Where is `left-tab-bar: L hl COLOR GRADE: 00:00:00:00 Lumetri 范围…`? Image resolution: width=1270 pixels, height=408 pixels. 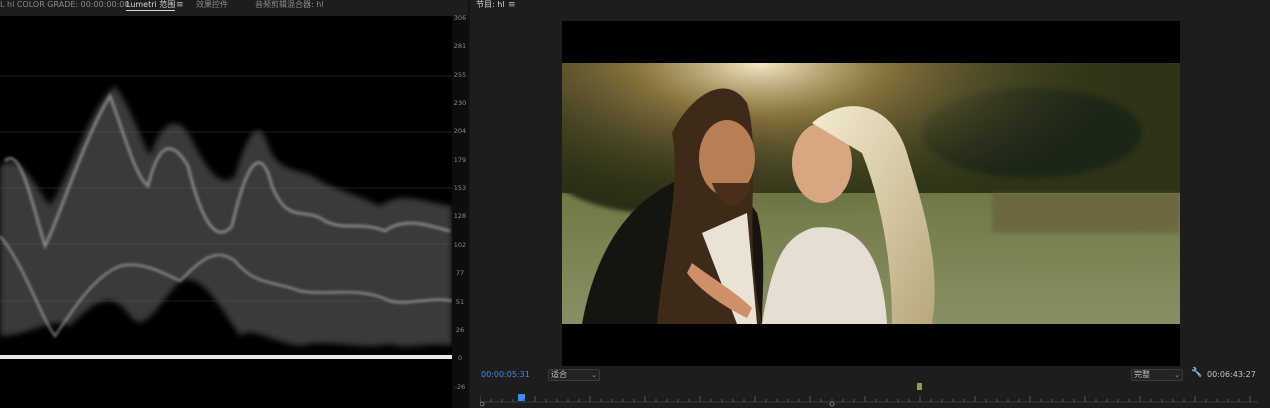 left-tab-bar: L hl COLOR GRADE: 00:00:00:00 Lumetri 范围… is located at coordinates (234, 6).